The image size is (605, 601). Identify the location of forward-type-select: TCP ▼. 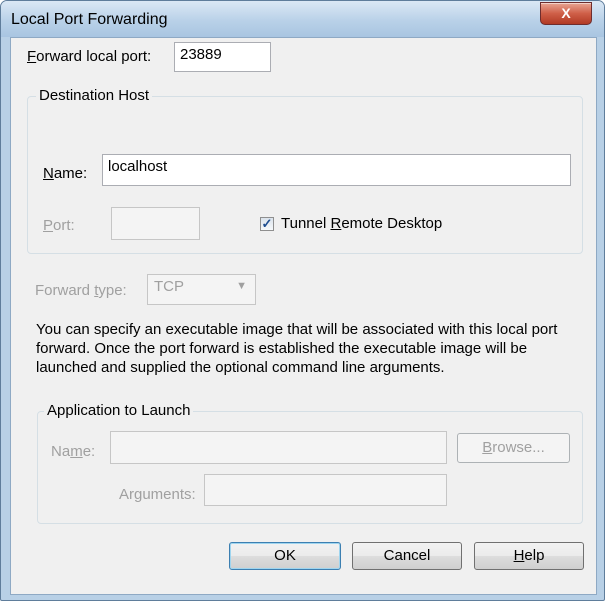
(201, 289).